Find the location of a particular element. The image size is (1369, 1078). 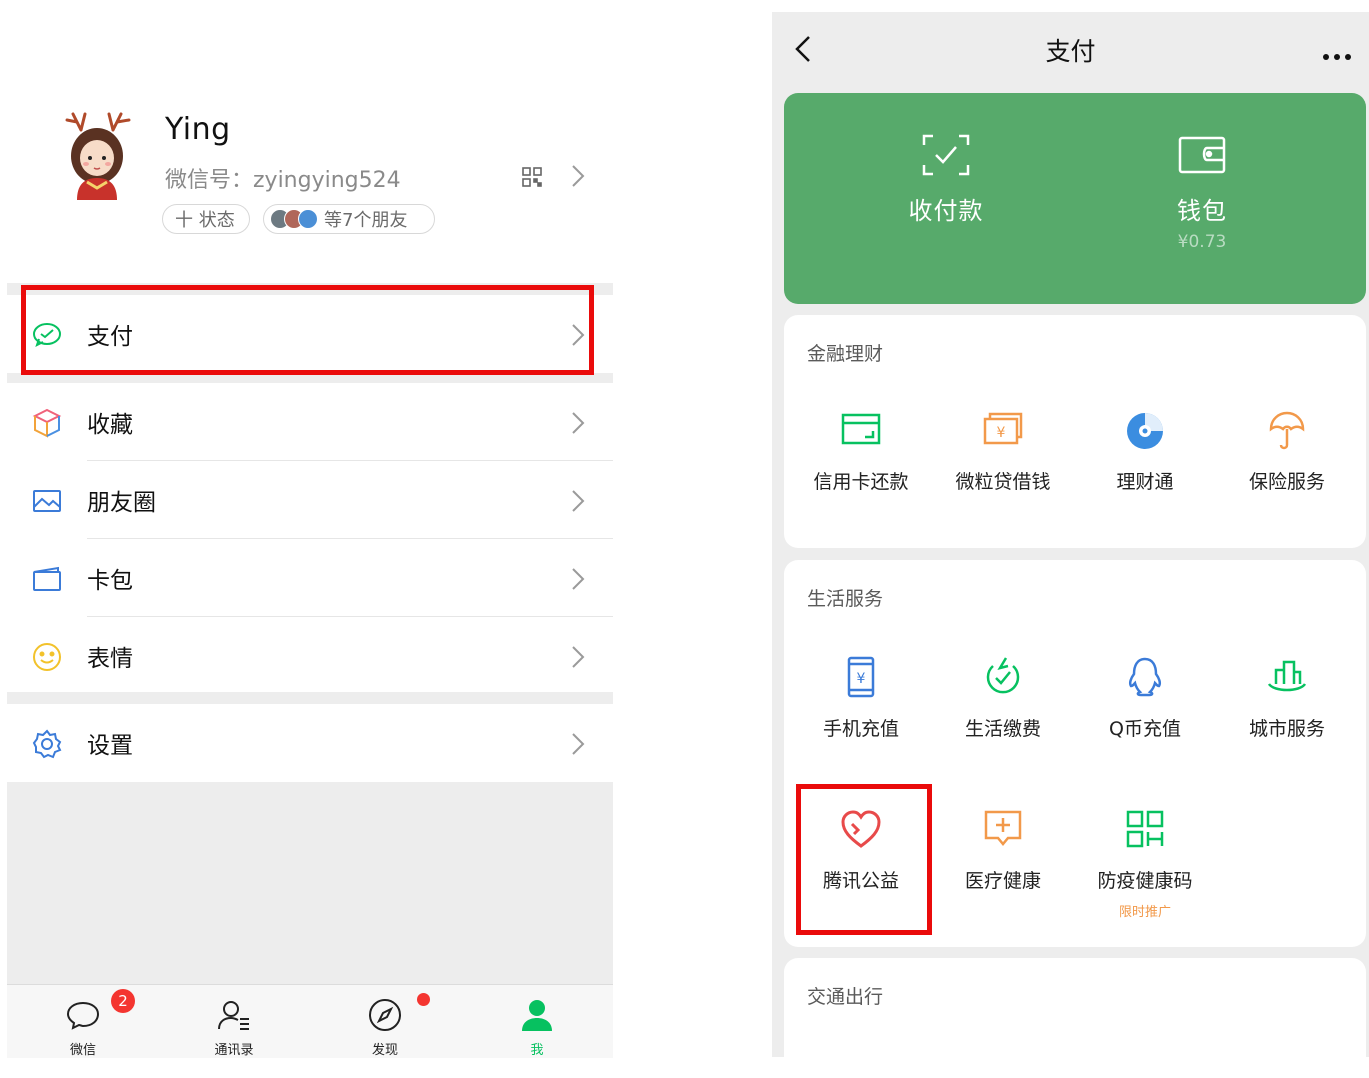

service-label: 城市服务 is located at coordinates (1286, 729).